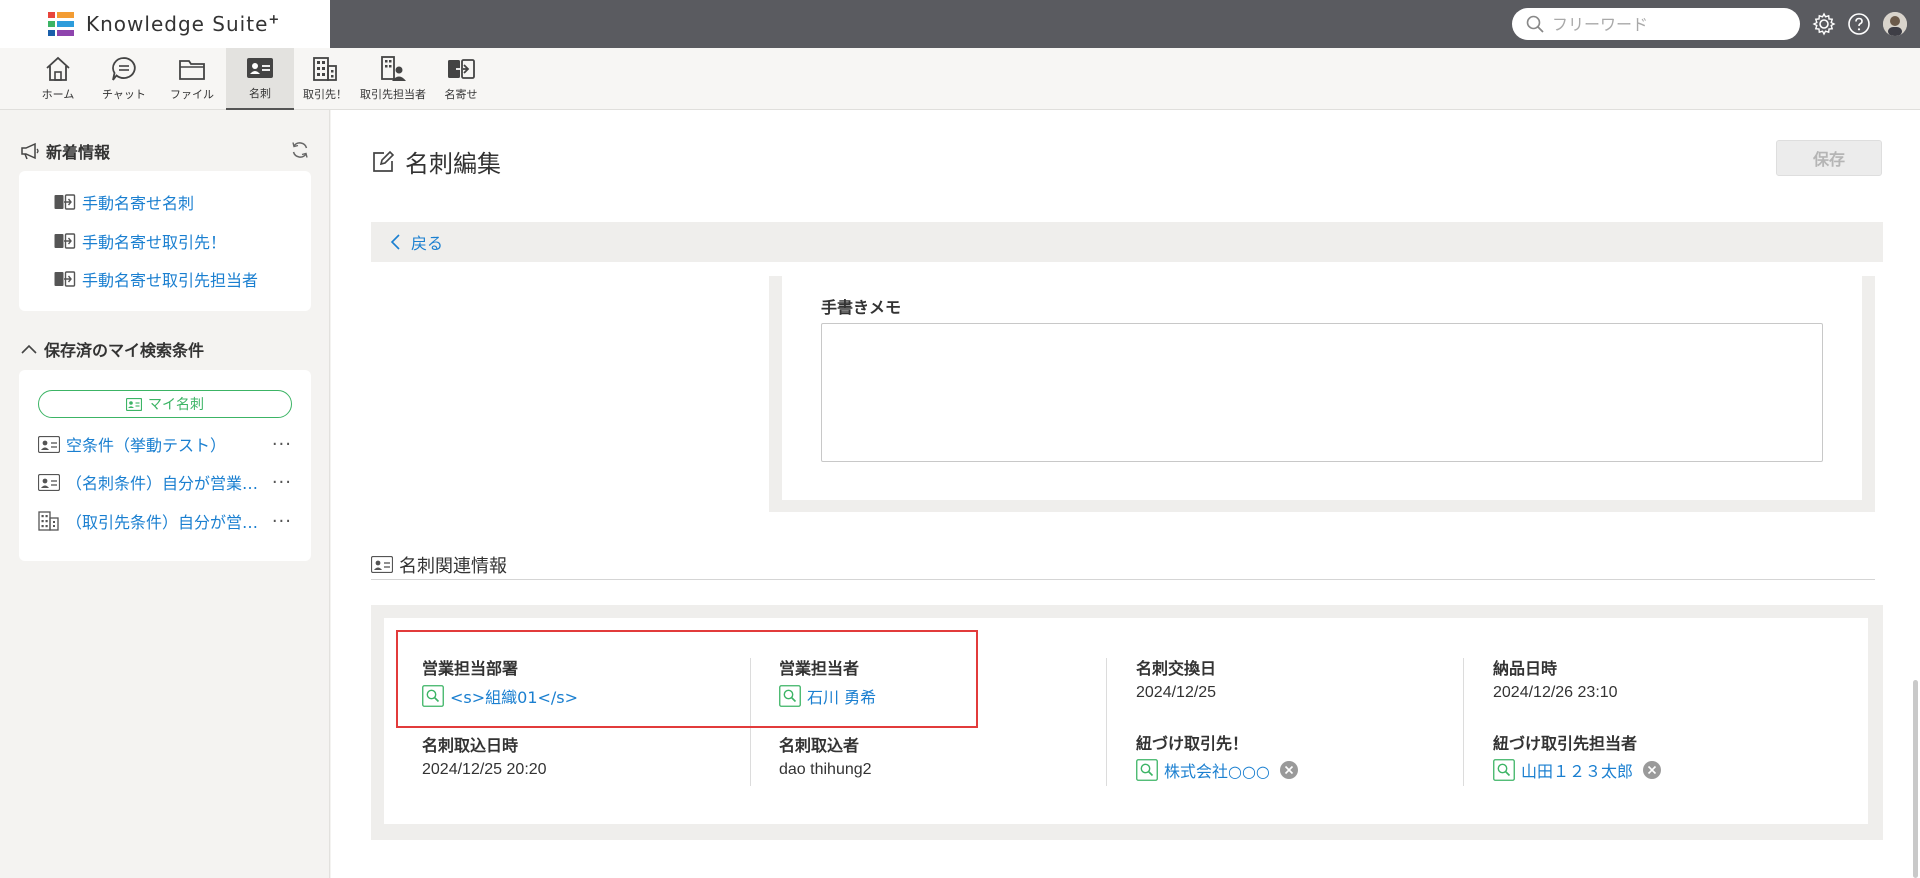 This screenshot has width=1920, height=878. Describe the element at coordinates (58, 68) in the screenshot. I see `home-icon` at that location.